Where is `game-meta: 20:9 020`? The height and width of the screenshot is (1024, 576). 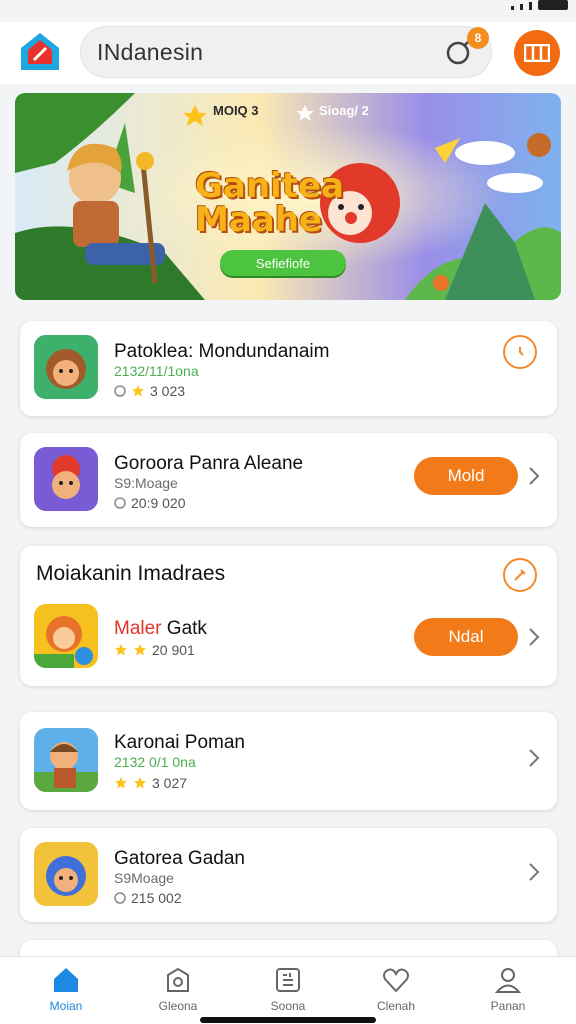
game-meta: 20:9 020 is located at coordinates (150, 503).